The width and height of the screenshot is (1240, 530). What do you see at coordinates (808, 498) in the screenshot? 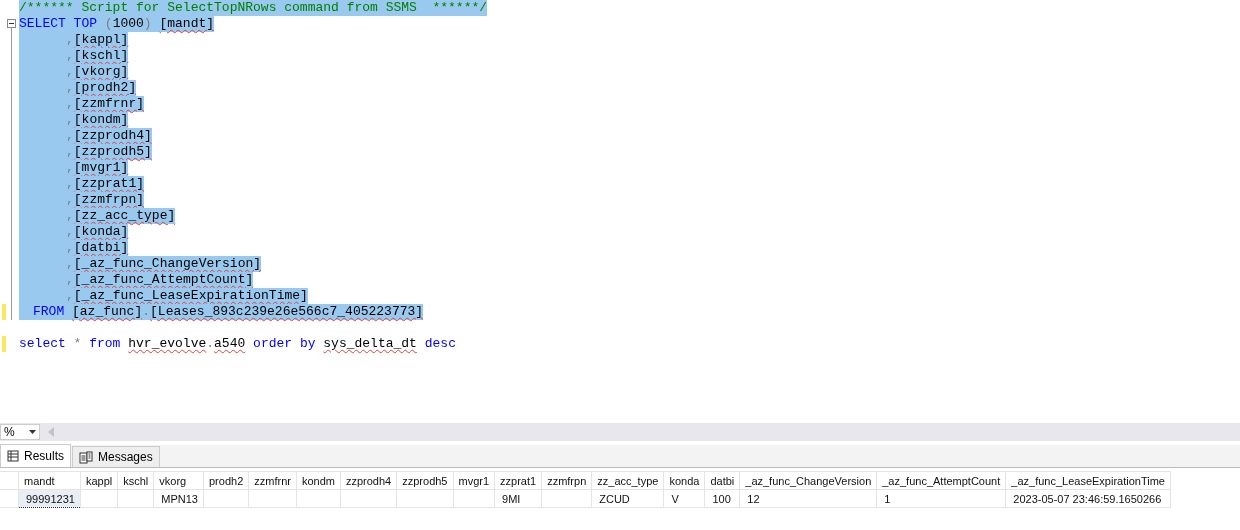
I see `grid-cell: 12` at bounding box center [808, 498].